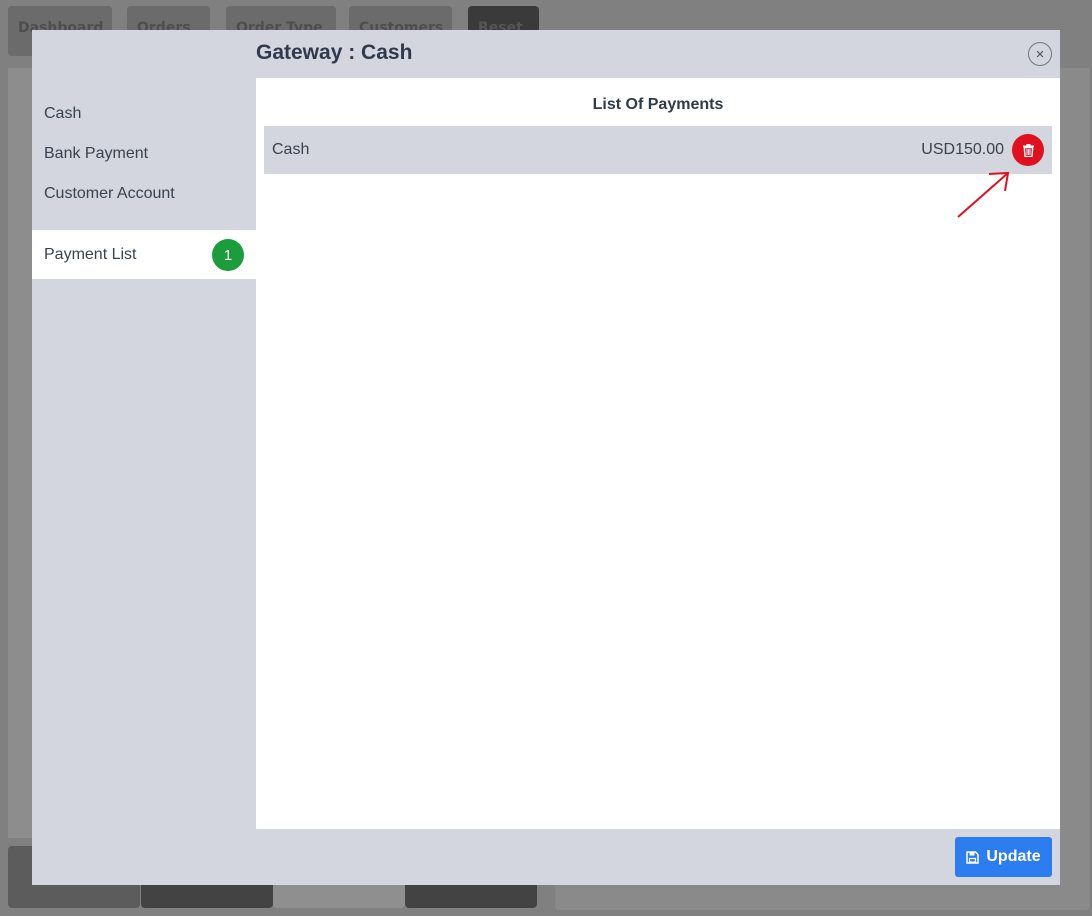  What do you see at coordinates (90, 254) in the screenshot?
I see `sidebar-item-label: Payment List` at bounding box center [90, 254].